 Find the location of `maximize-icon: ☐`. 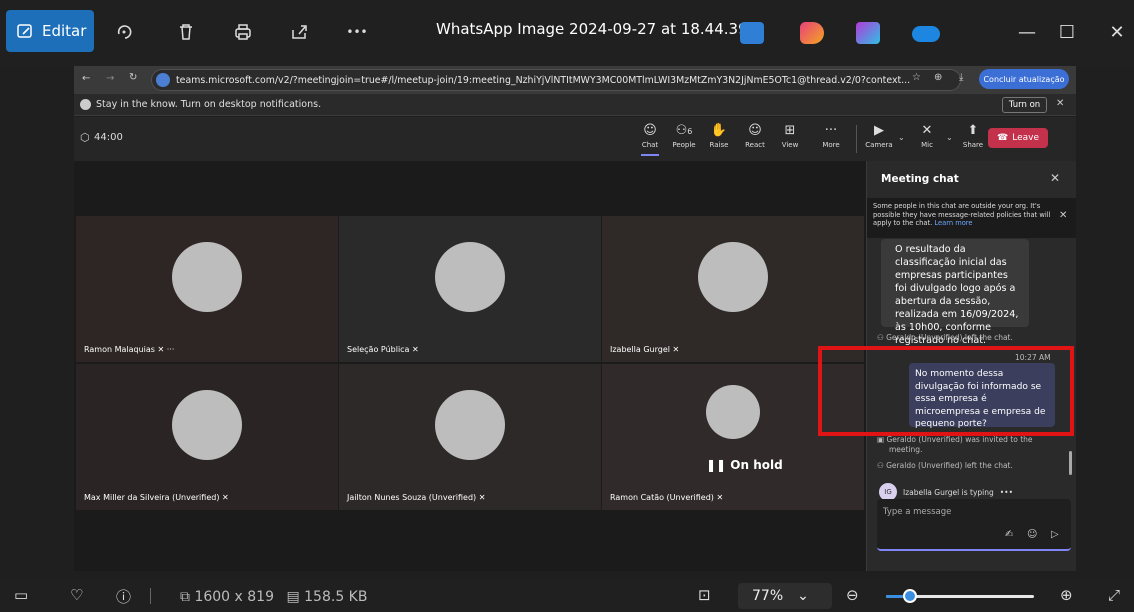

maximize-icon: ☐ is located at coordinates (1067, 32).